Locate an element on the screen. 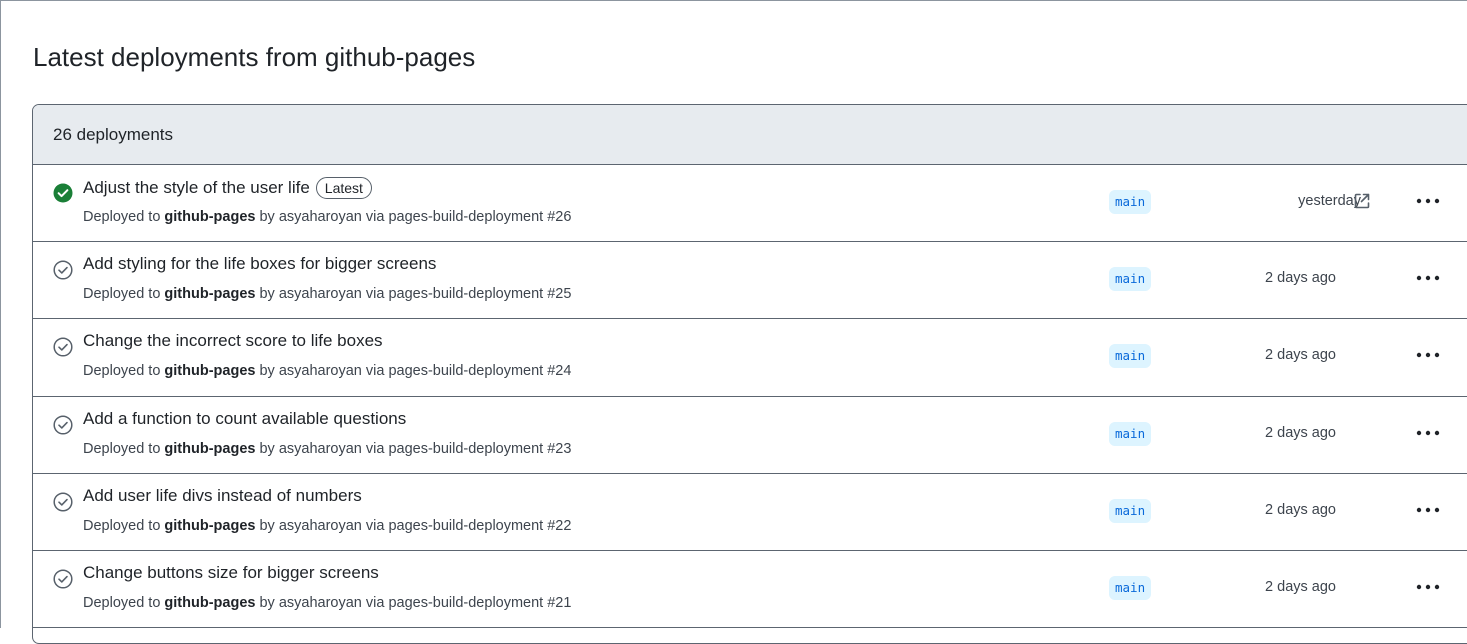  page-title: Latest deployments from github-pages is located at coordinates (254, 57).